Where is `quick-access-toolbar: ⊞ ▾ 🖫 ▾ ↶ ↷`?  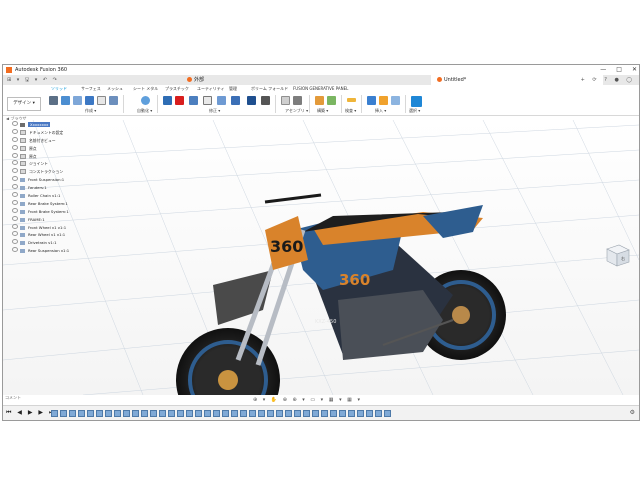 quick-access-toolbar: ⊞ ▾ 🖫 ▾ ↶ ↷ is located at coordinates (33, 80).